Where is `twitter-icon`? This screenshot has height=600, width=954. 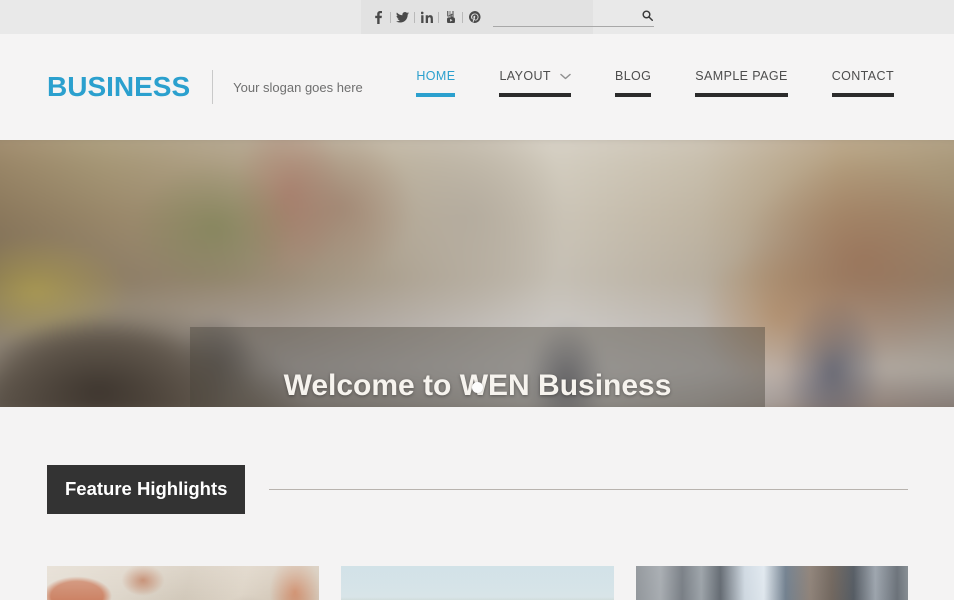 twitter-icon is located at coordinates (402, 17).